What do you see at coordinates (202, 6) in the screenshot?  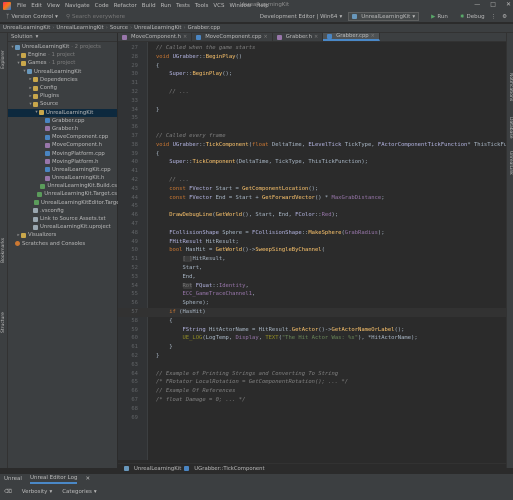 I see `menu-tools: Tools` at bounding box center [202, 6].